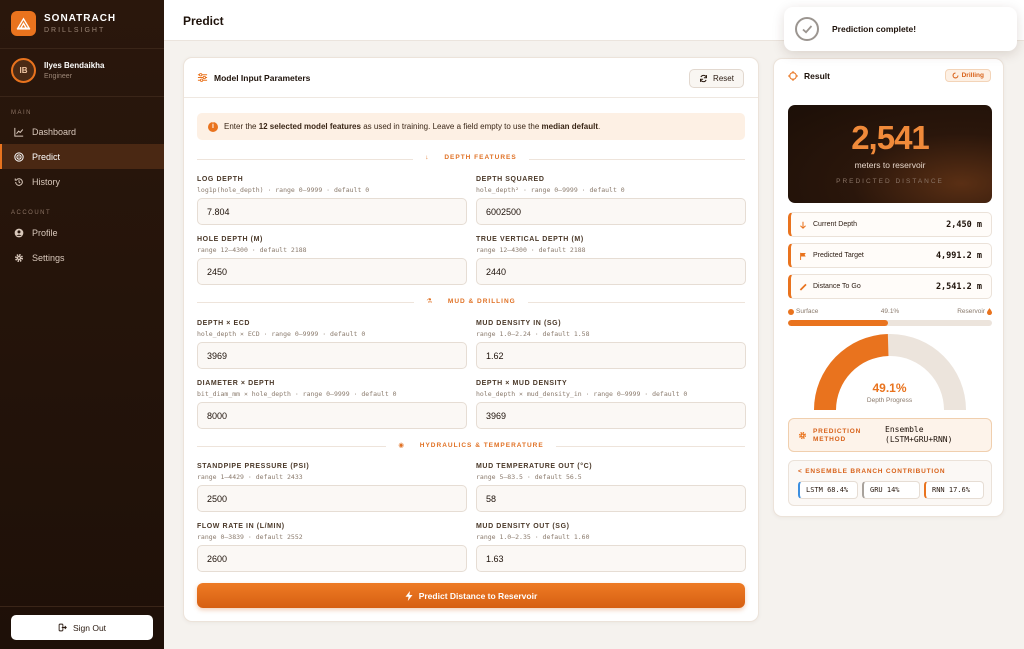 Image resolution: width=1024 pixels, height=649 pixels. What do you see at coordinates (807, 29) in the screenshot?
I see `check-circle-icon` at bounding box center [807, 29].